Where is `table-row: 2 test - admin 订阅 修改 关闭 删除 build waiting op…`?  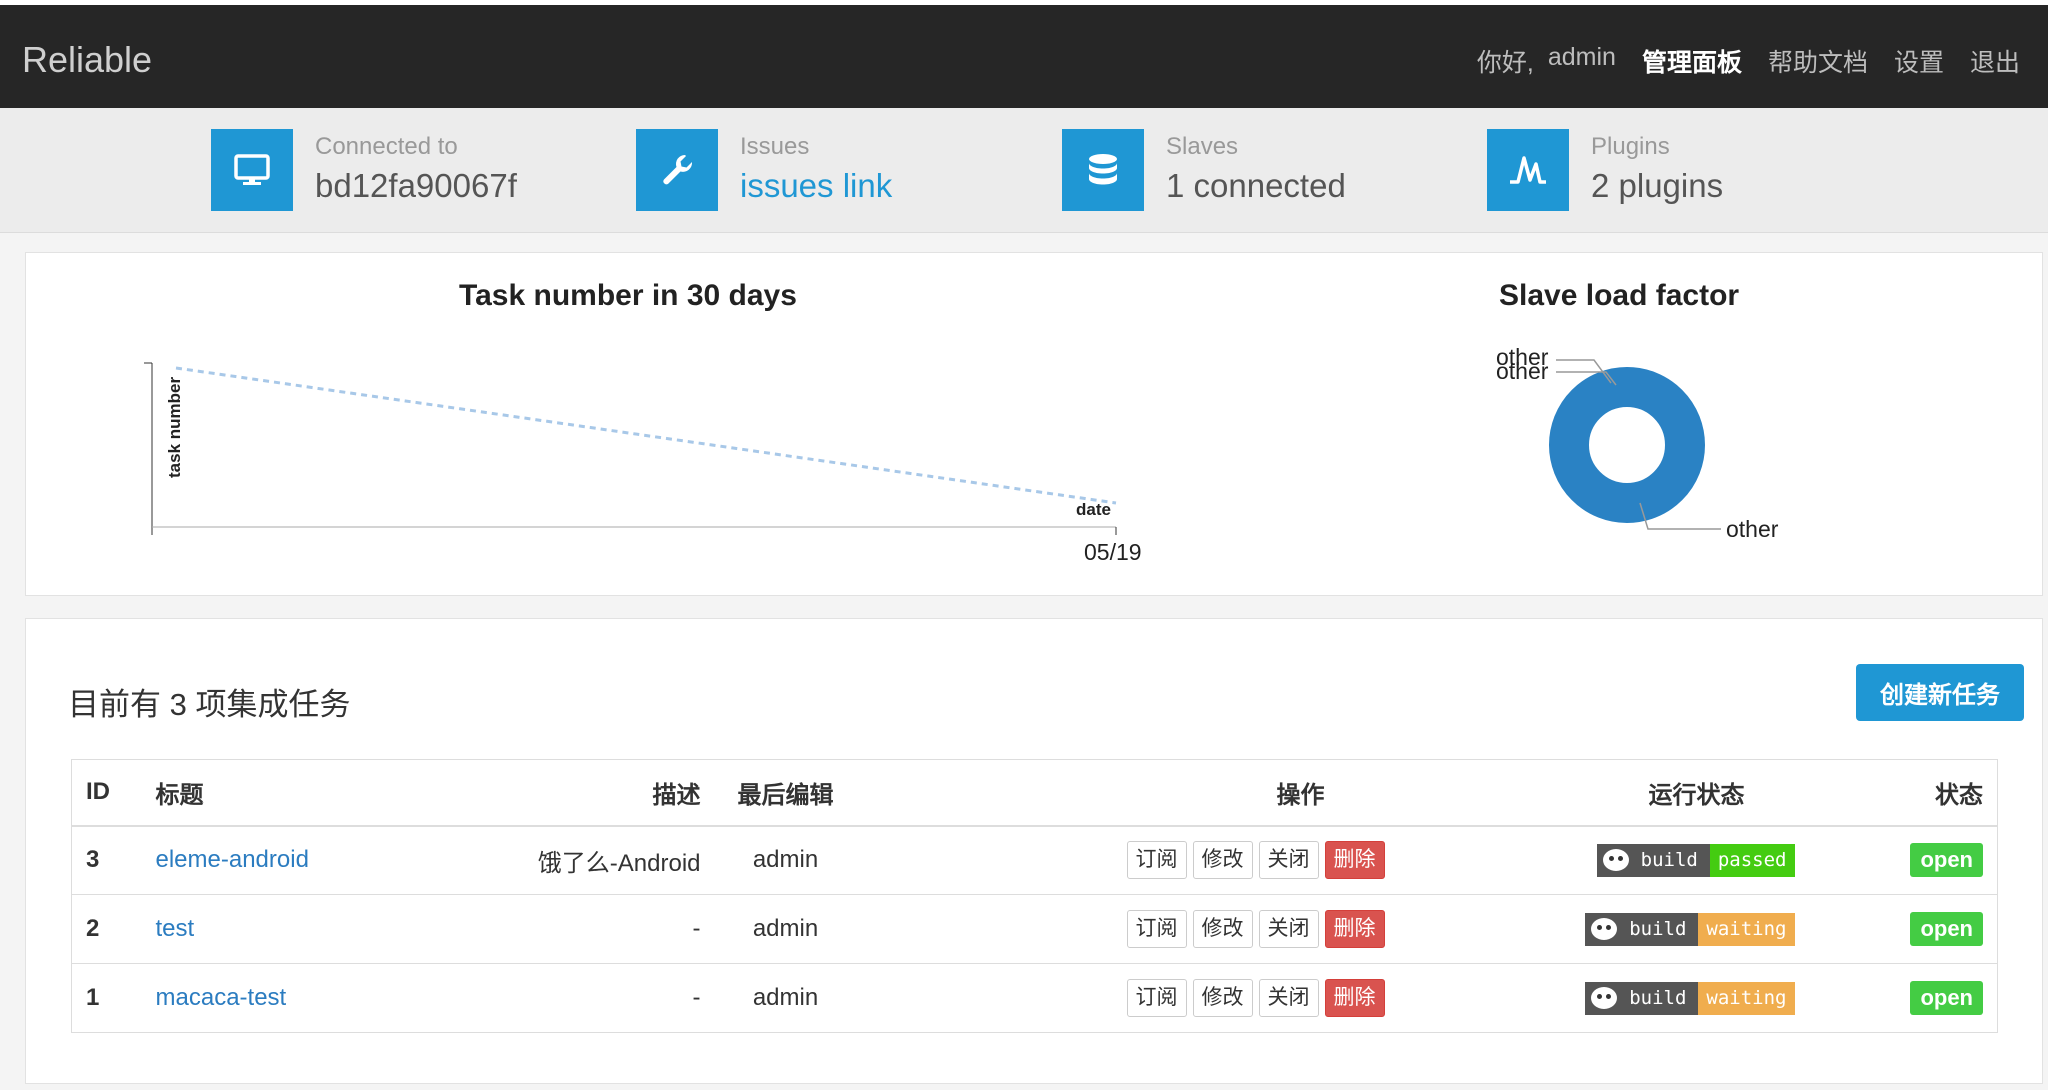
table-row: 2 test - admin 订阅 修改 关闭 删除 build waiting op… is located at coordinates (1034, 929).